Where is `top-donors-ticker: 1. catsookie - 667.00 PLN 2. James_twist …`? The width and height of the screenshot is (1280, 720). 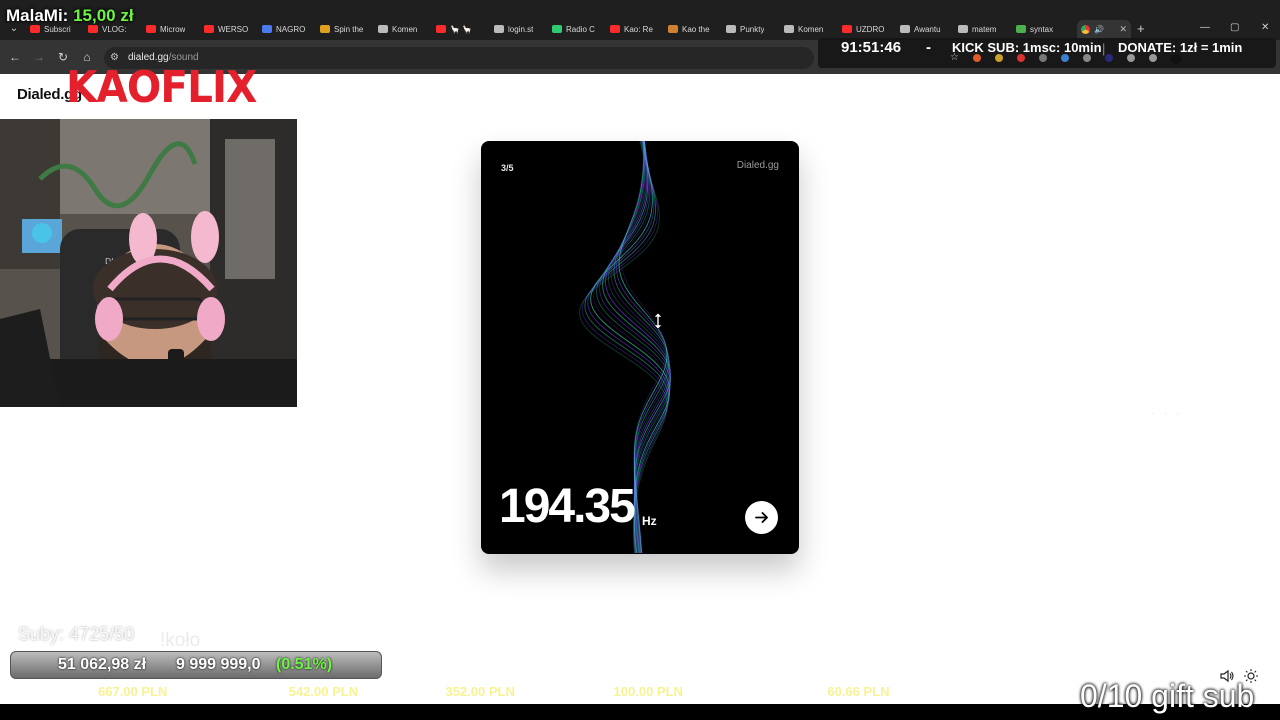
top-donors-ticker: 1. catsookie - 667.00 PLN 2. James_twist … is located at coordinates (451, 693).